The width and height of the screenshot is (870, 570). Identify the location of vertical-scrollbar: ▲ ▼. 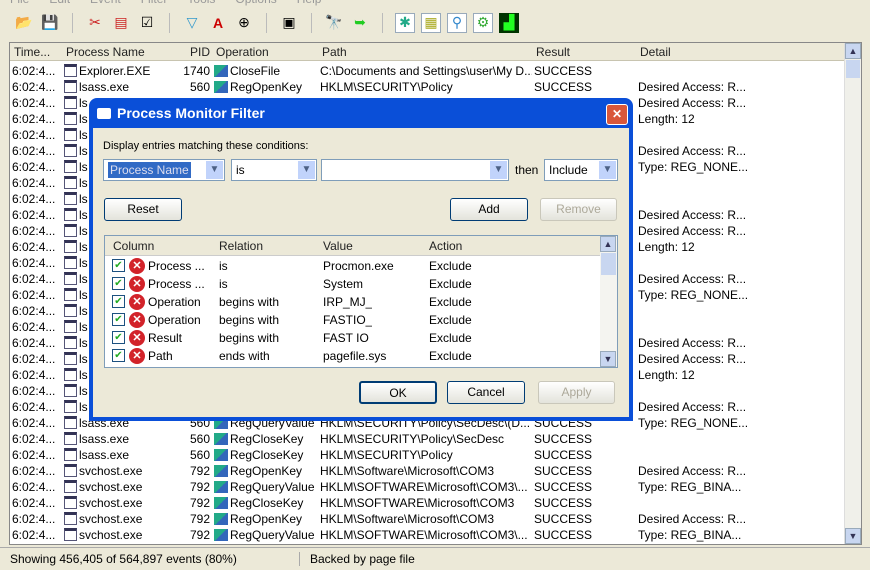
(852, 293).